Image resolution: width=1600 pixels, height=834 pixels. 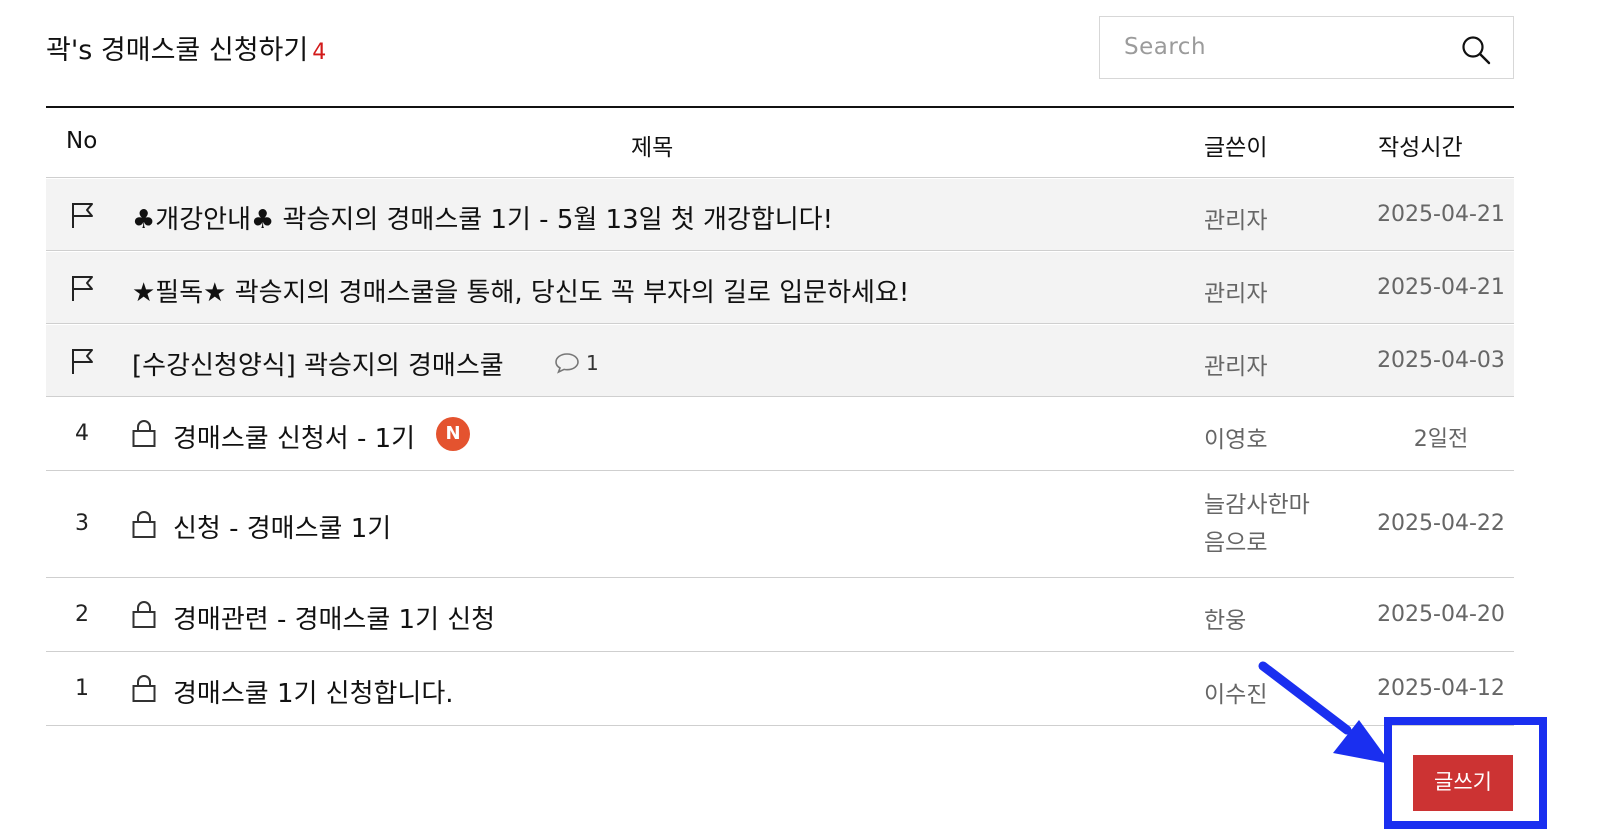 What do you see at coordinates (1257, 524) in the screenshot?
I see `post-author: 늘감사한마음으로` at bounding box center [1257, 524].